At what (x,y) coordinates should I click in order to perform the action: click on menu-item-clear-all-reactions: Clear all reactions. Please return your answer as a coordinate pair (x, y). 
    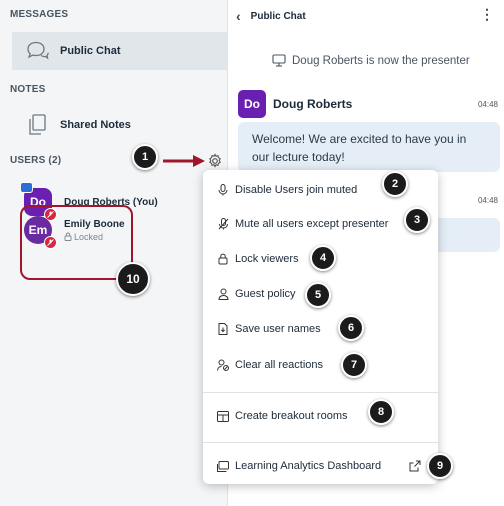
    Looking at the image, I should click on (320, 365).